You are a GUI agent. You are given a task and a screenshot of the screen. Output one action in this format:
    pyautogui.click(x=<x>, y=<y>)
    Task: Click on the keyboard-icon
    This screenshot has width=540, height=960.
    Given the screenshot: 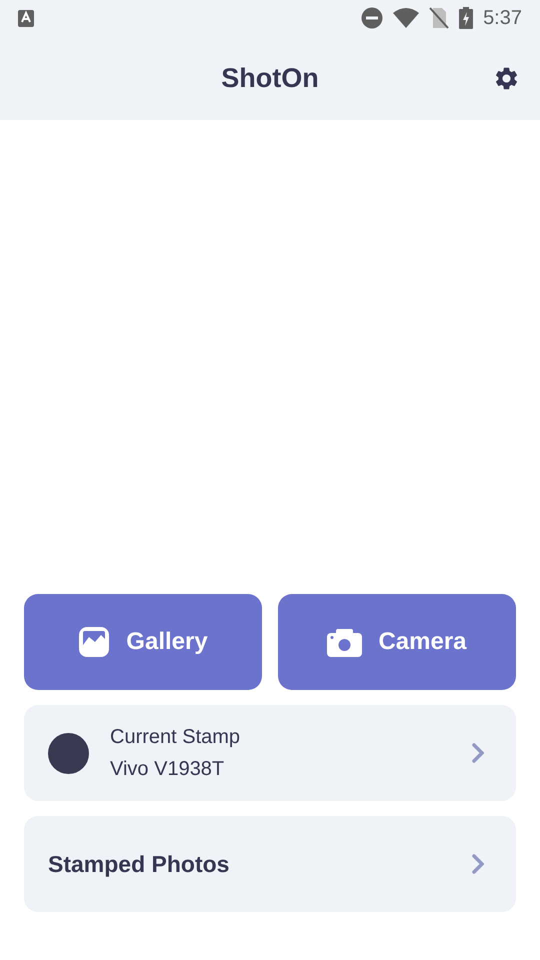 What is the action you would take?
    pyautogui.click(x=26, y=18)
    